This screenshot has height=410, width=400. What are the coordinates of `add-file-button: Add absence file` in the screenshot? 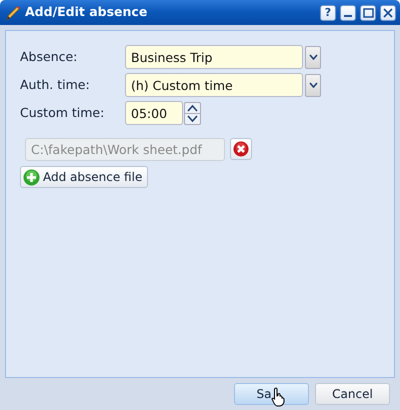 It's located at (84, 177).